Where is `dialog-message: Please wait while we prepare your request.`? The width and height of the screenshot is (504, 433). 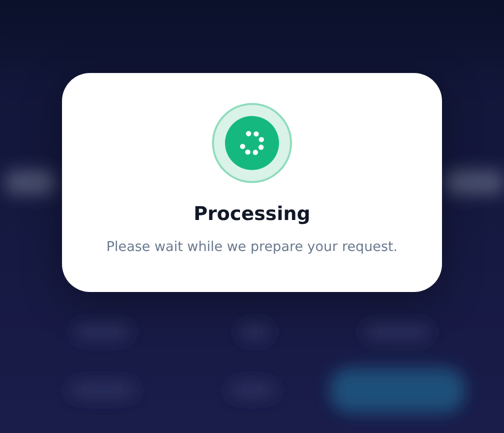
dialog-message: Please wait while we prepare your request. is located at coordinates (252, 247).